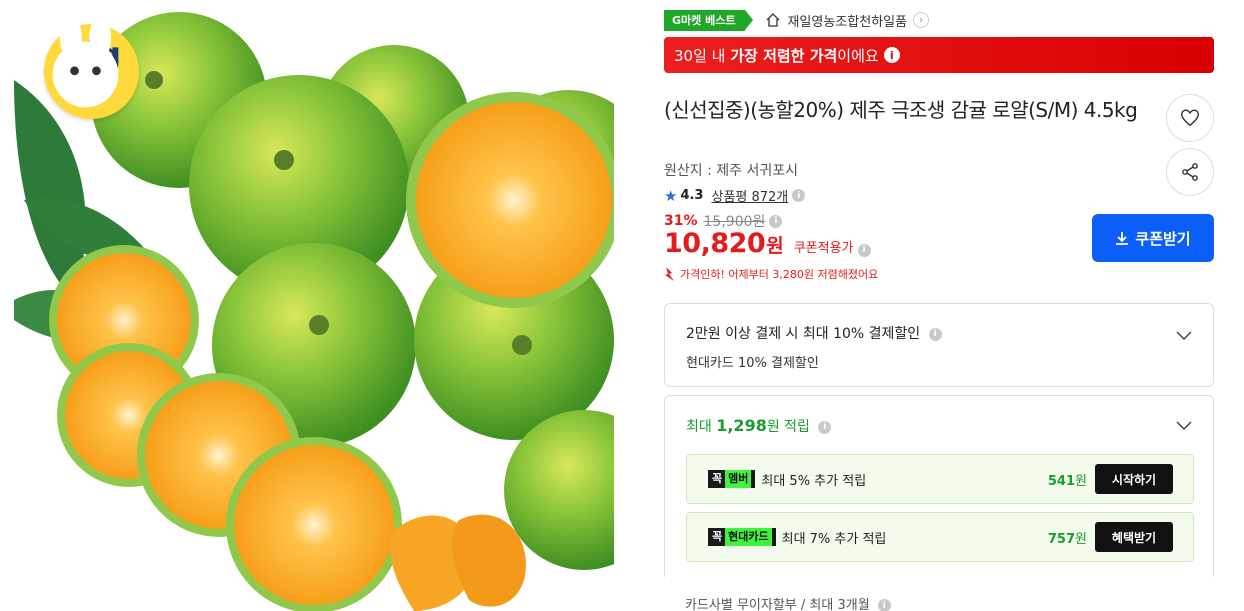  I want to click on price-line: 10,820 원 쿠폰적용가 i, so click(767, 243).